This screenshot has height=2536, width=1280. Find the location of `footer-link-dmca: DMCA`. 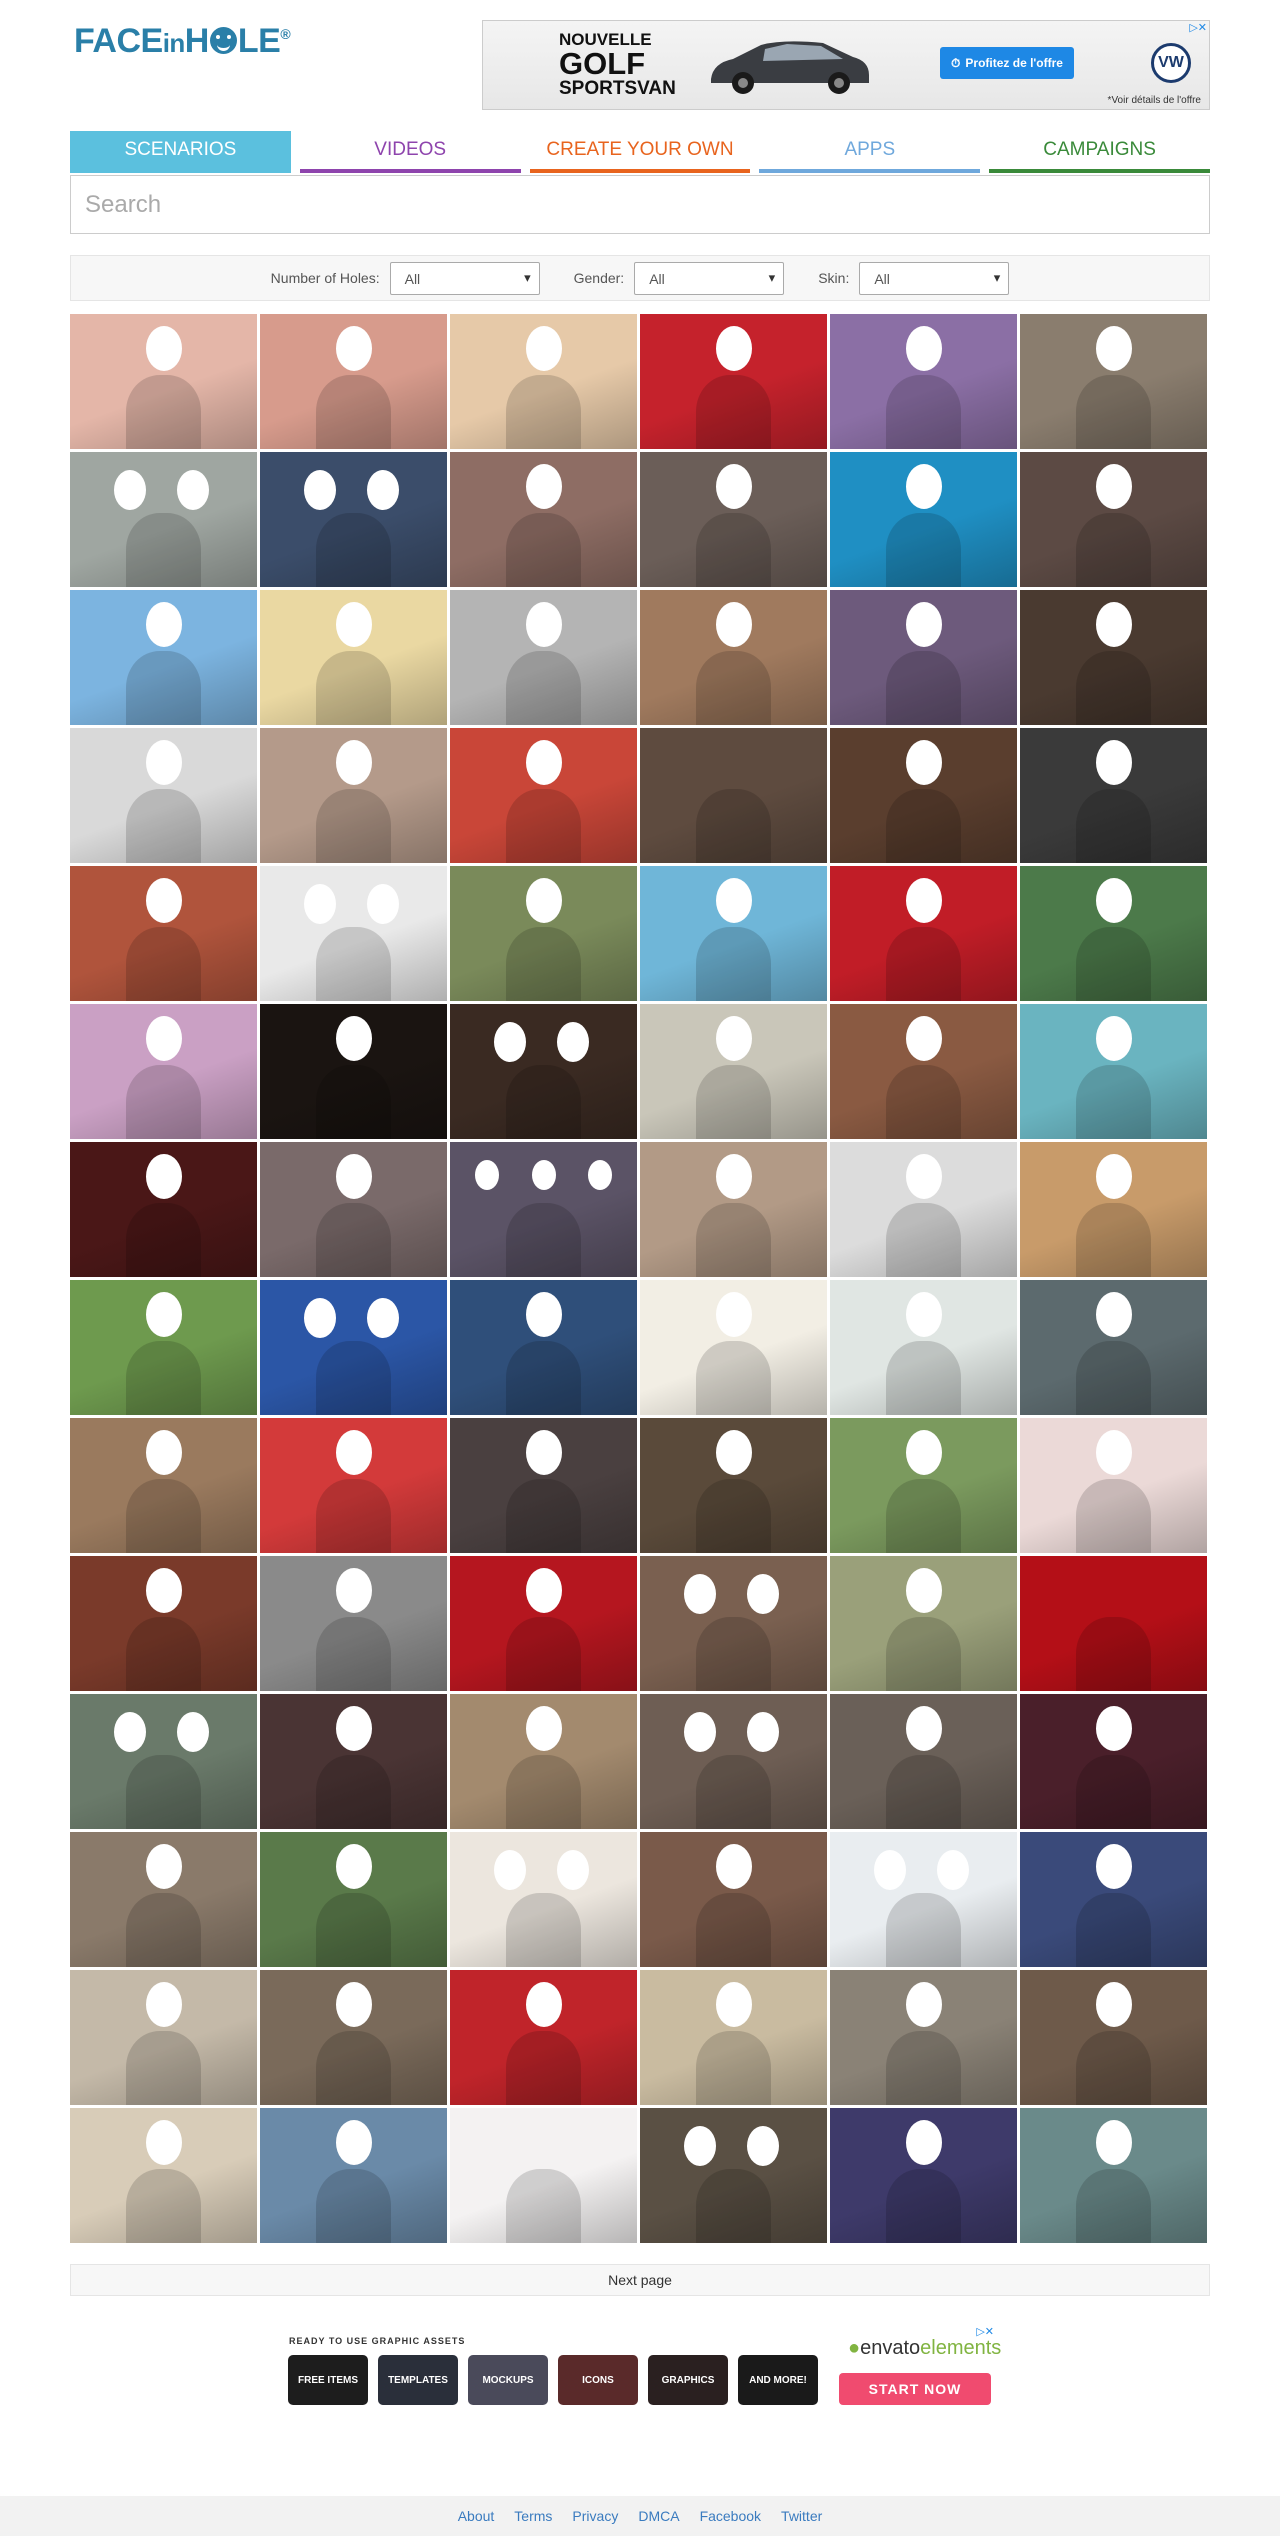

footer-link-dmca: DMCA is located at coordinates (658, 2516).